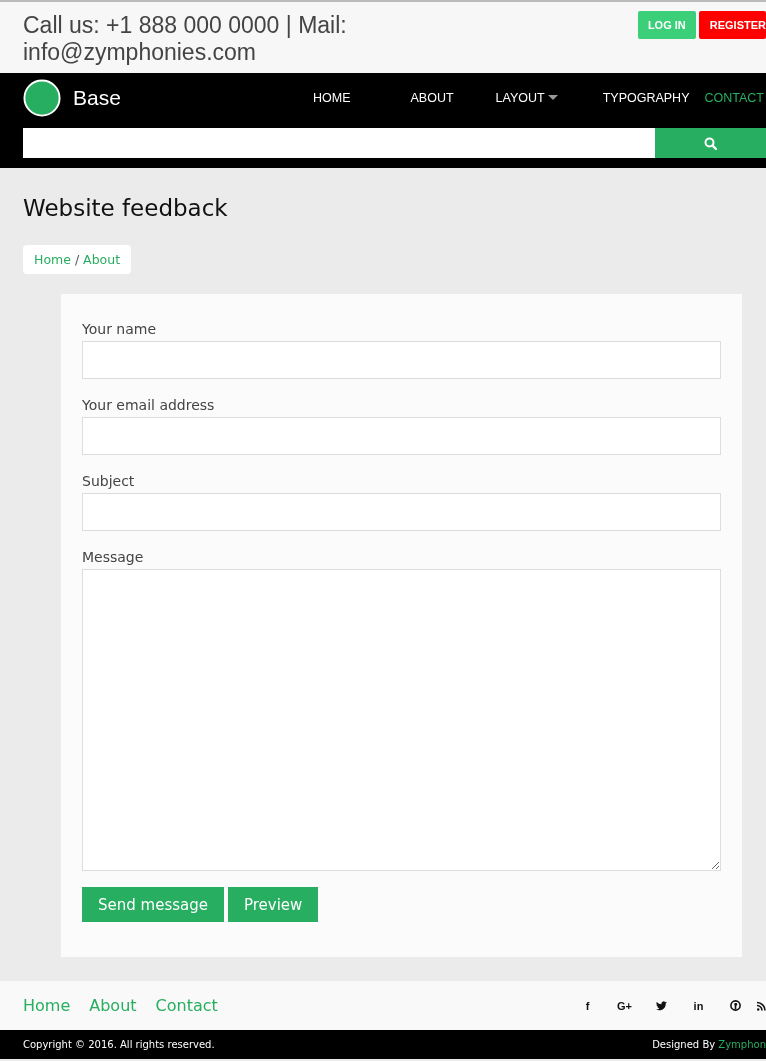 The height and width of the screenshot is (1061, 766). What do you see at coordinates (742, 1044) in the screenshot?
I see `designer-link: Zymphon` at bounding box center [742, 1044].